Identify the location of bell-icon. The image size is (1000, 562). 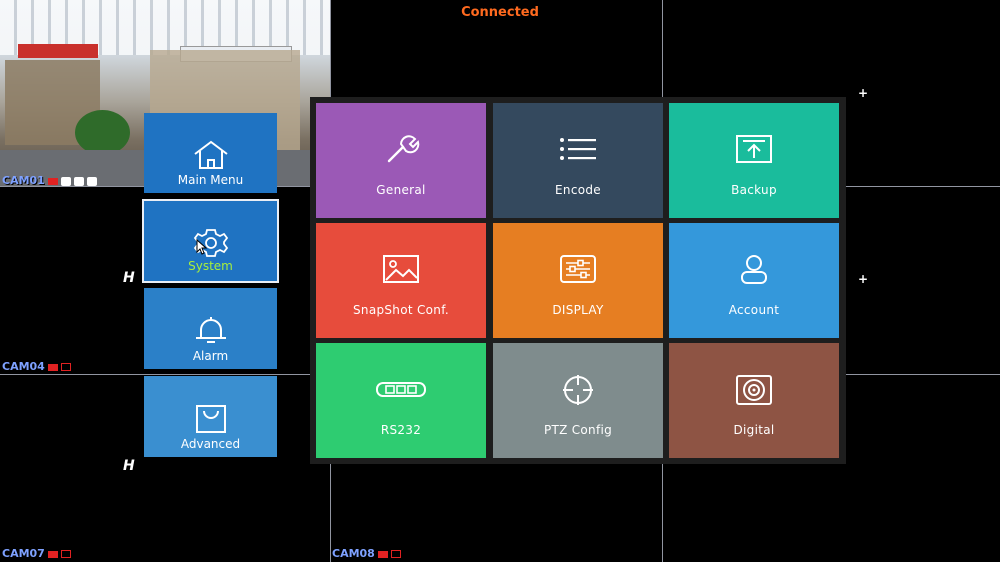
(210, 330).